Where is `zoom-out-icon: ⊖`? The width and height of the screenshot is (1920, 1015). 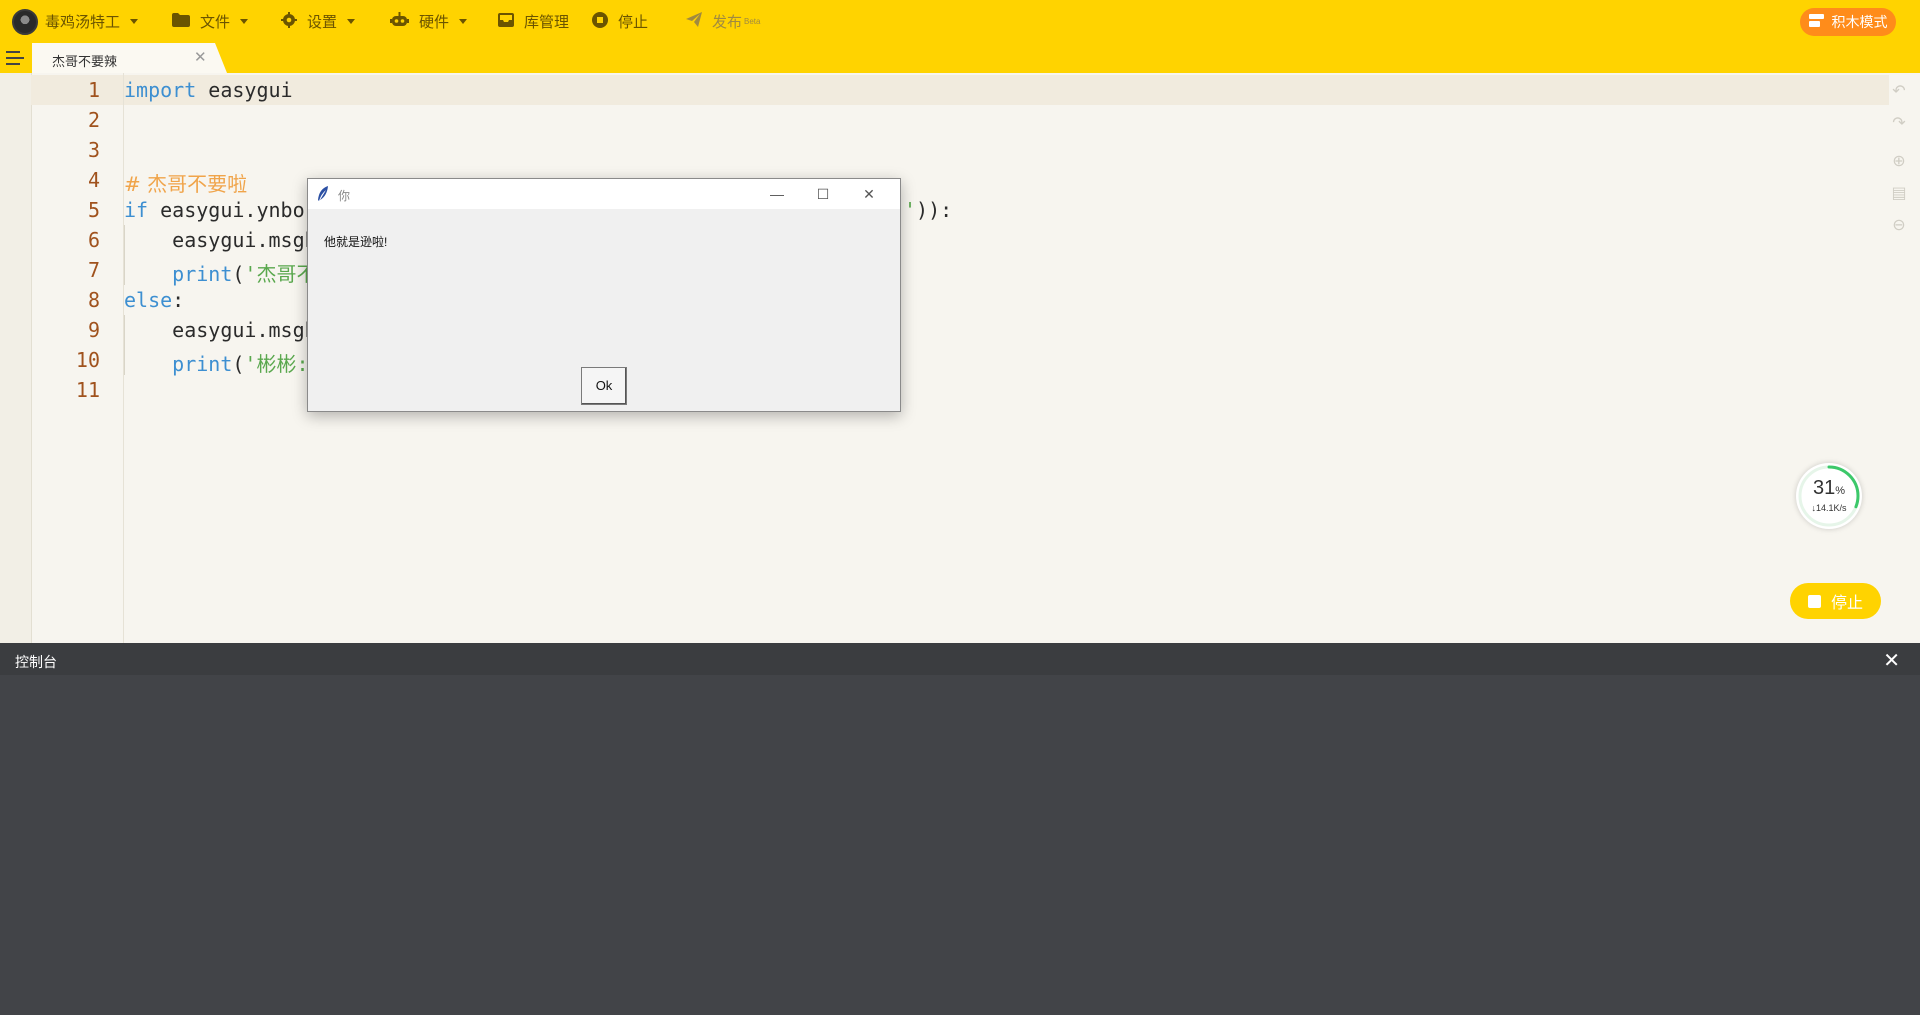
zoom-out-icon: ⊖ is located at coordinates (1899, 226).